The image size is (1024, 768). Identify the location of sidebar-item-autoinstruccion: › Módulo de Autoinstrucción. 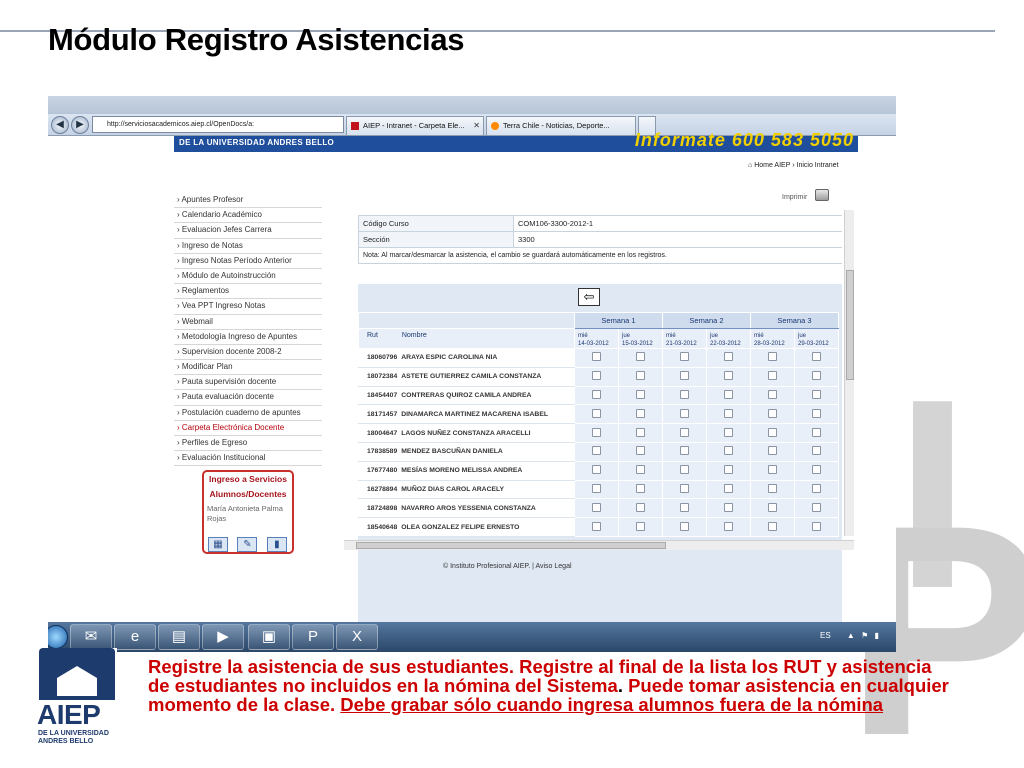
(248, 277).